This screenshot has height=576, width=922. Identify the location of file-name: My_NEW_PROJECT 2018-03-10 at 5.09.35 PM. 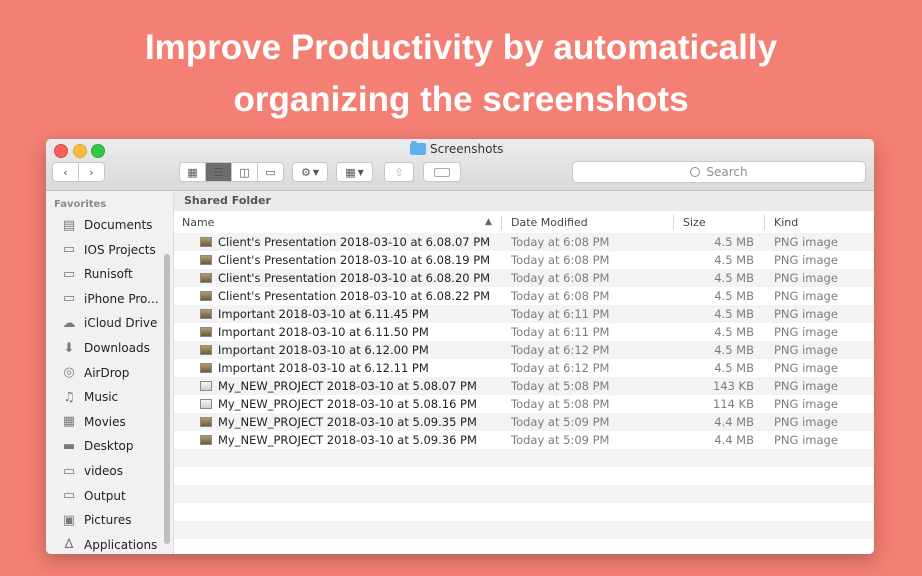
(347, 422).